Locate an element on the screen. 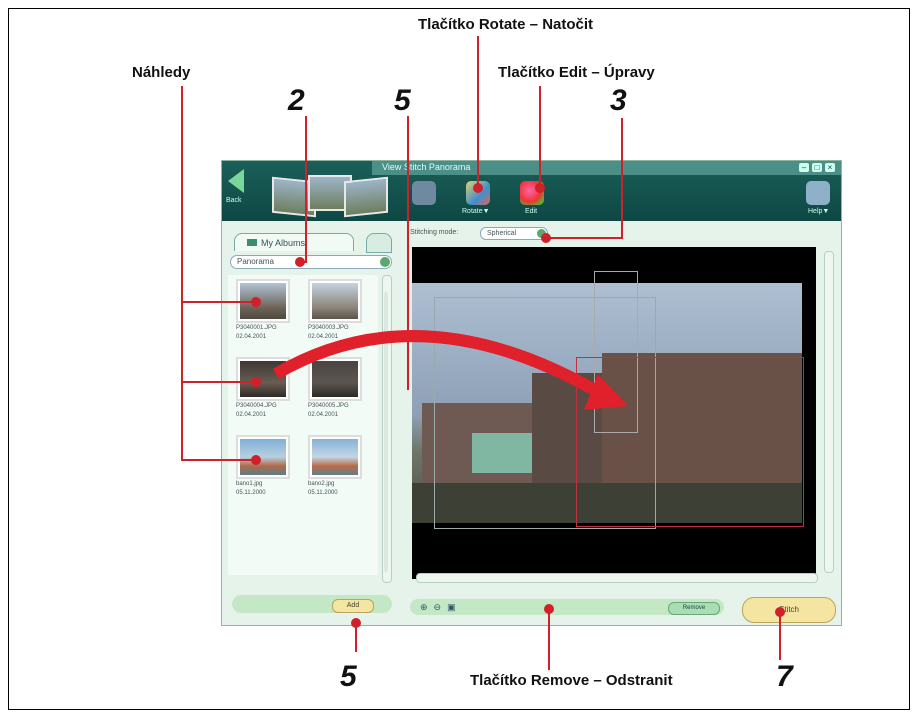  stitching-mode-value: Spherical is located at coordinates (502, 233).